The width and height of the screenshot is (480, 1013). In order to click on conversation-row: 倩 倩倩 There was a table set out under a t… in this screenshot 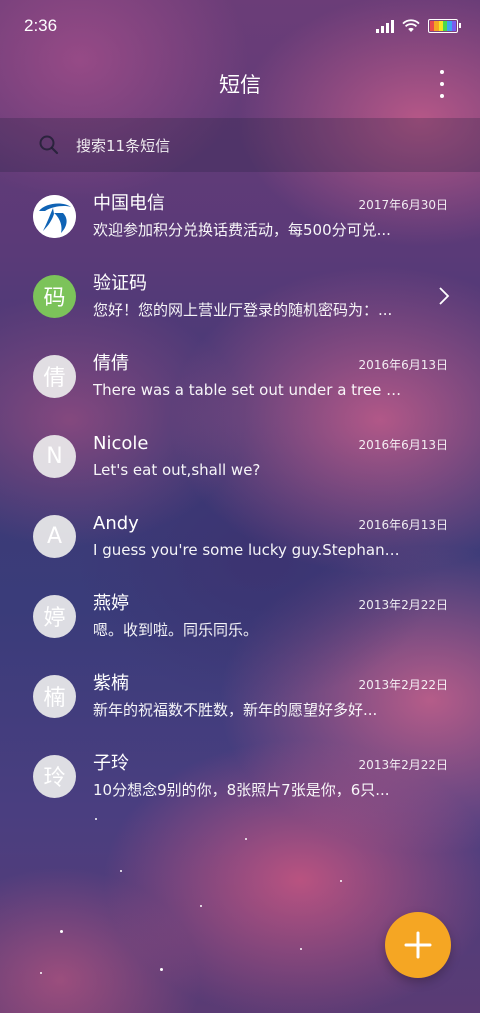, I will do `click(240, 376)`.